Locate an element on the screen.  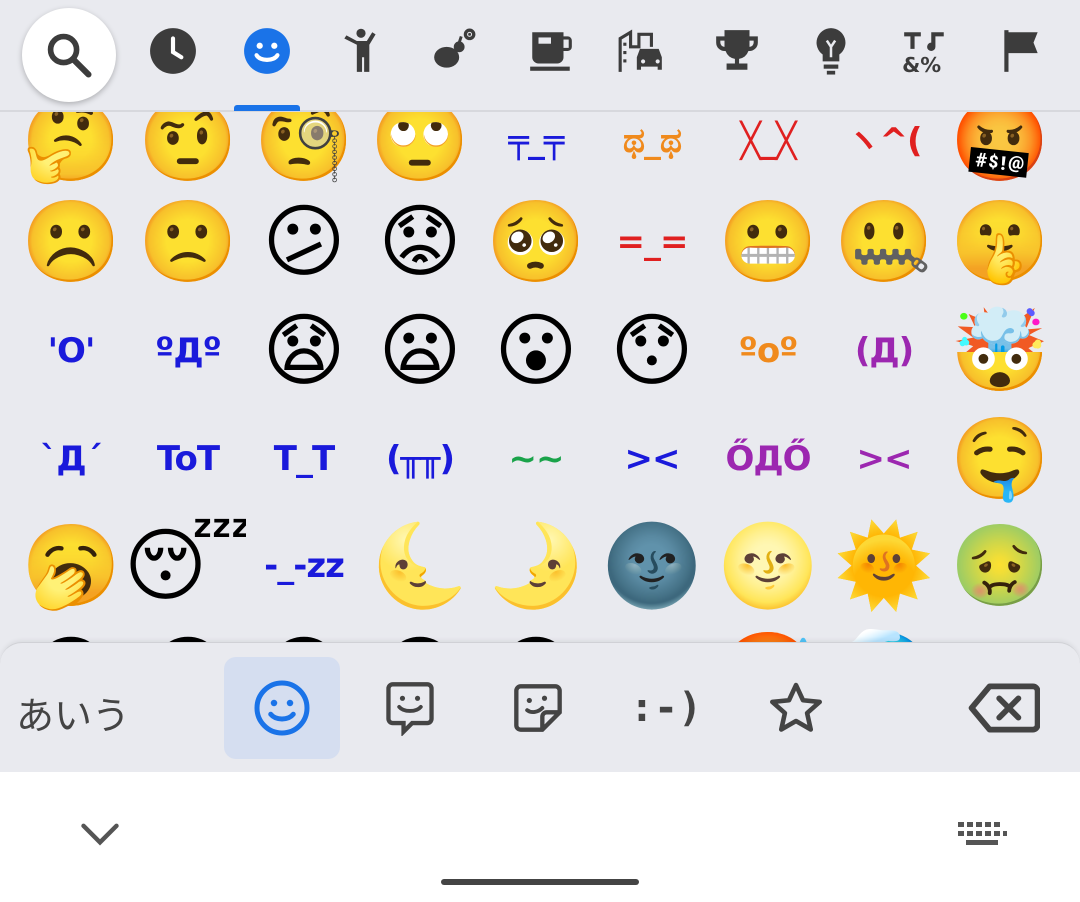
star-icon is located at coordinates (796, 707).